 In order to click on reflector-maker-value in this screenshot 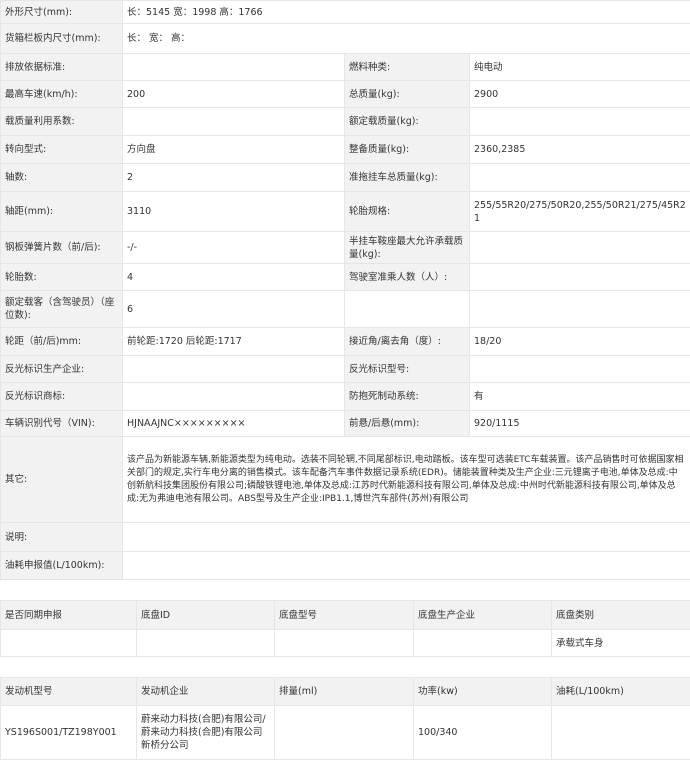, I will do `click(233, 369)`.